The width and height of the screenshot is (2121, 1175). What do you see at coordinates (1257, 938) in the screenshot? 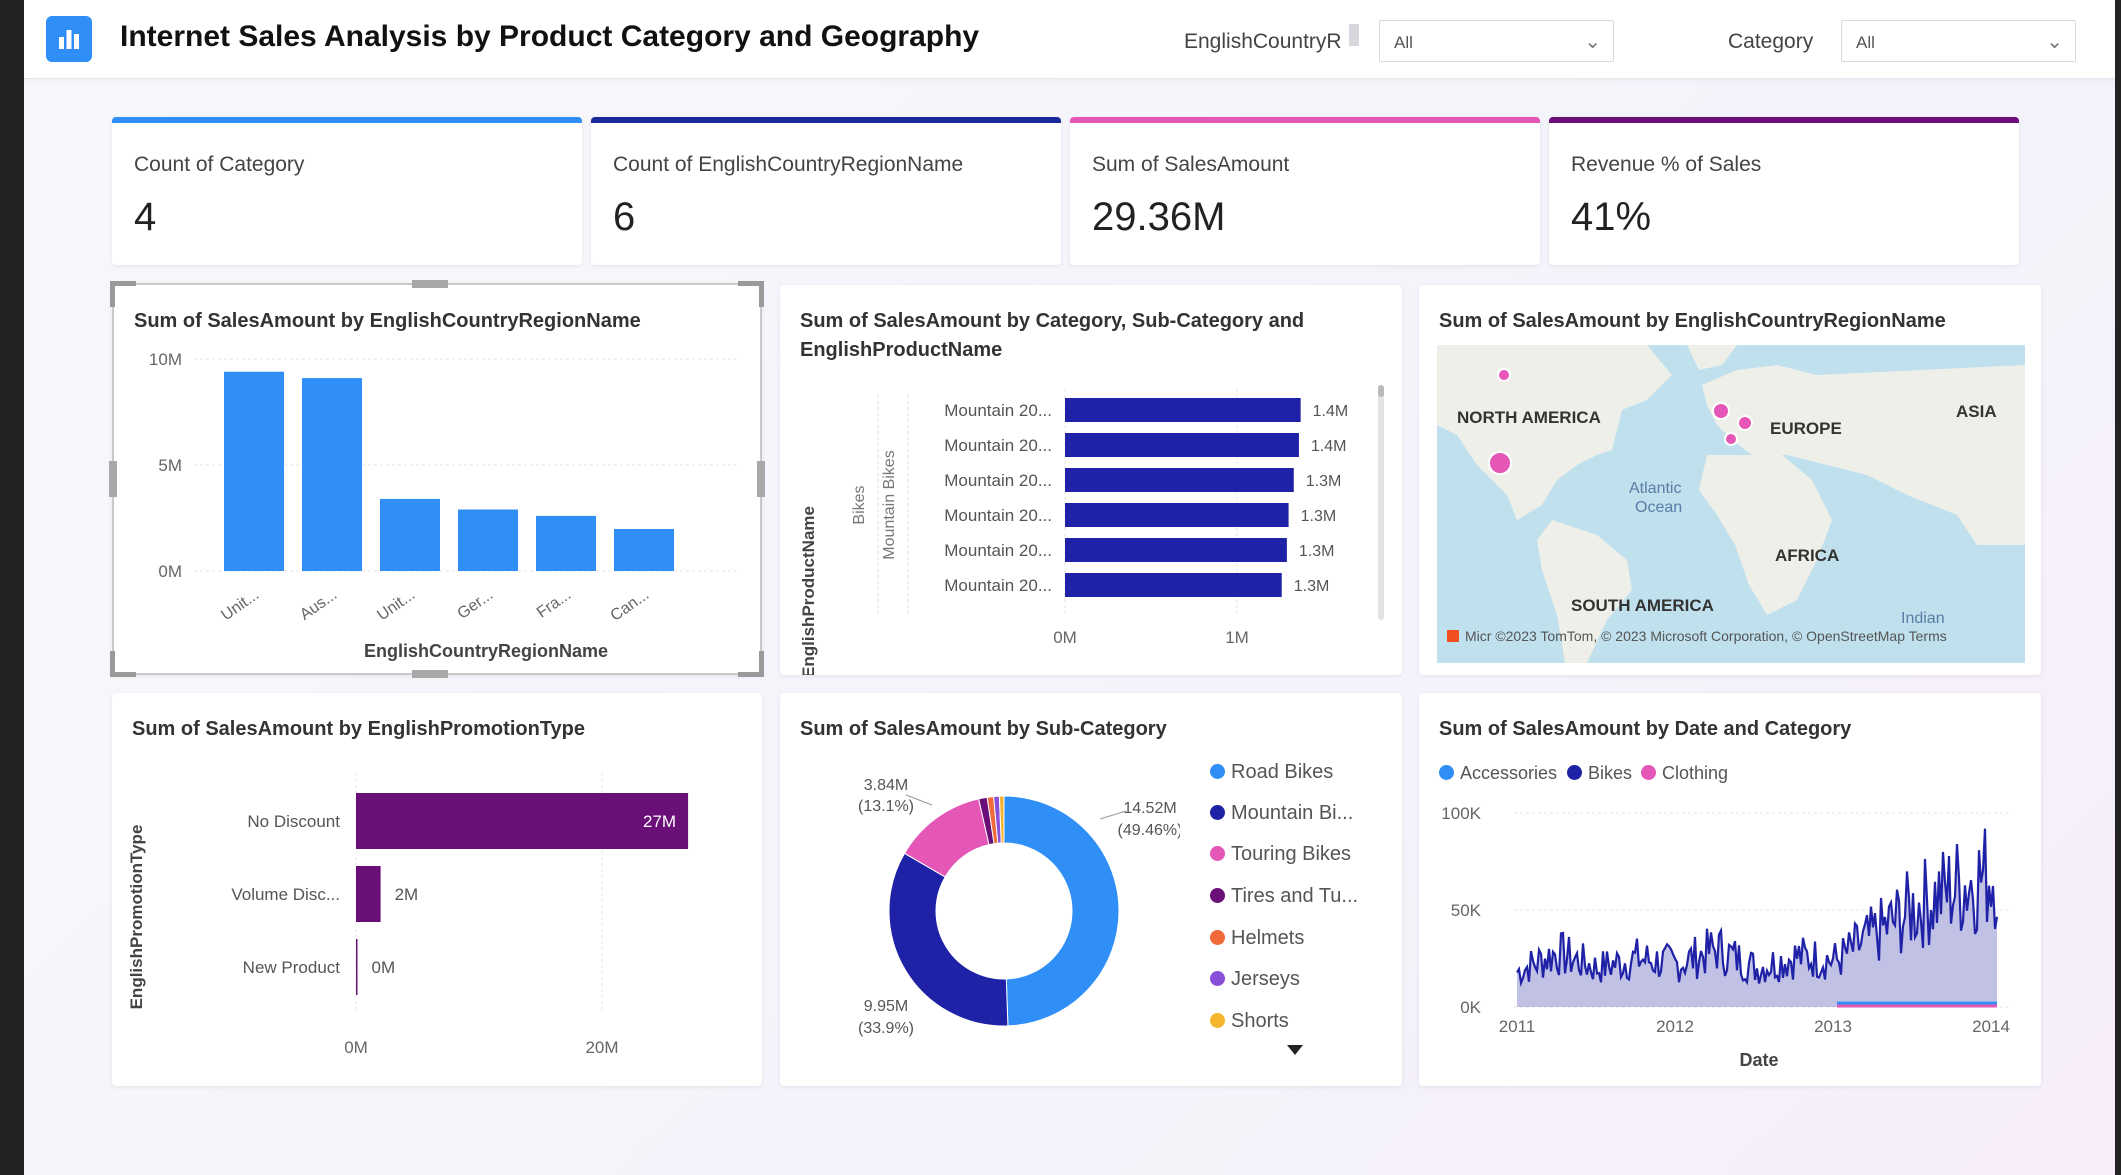
I see `legend-item-helmets: Helmets` at bounding box center [1257, 938].